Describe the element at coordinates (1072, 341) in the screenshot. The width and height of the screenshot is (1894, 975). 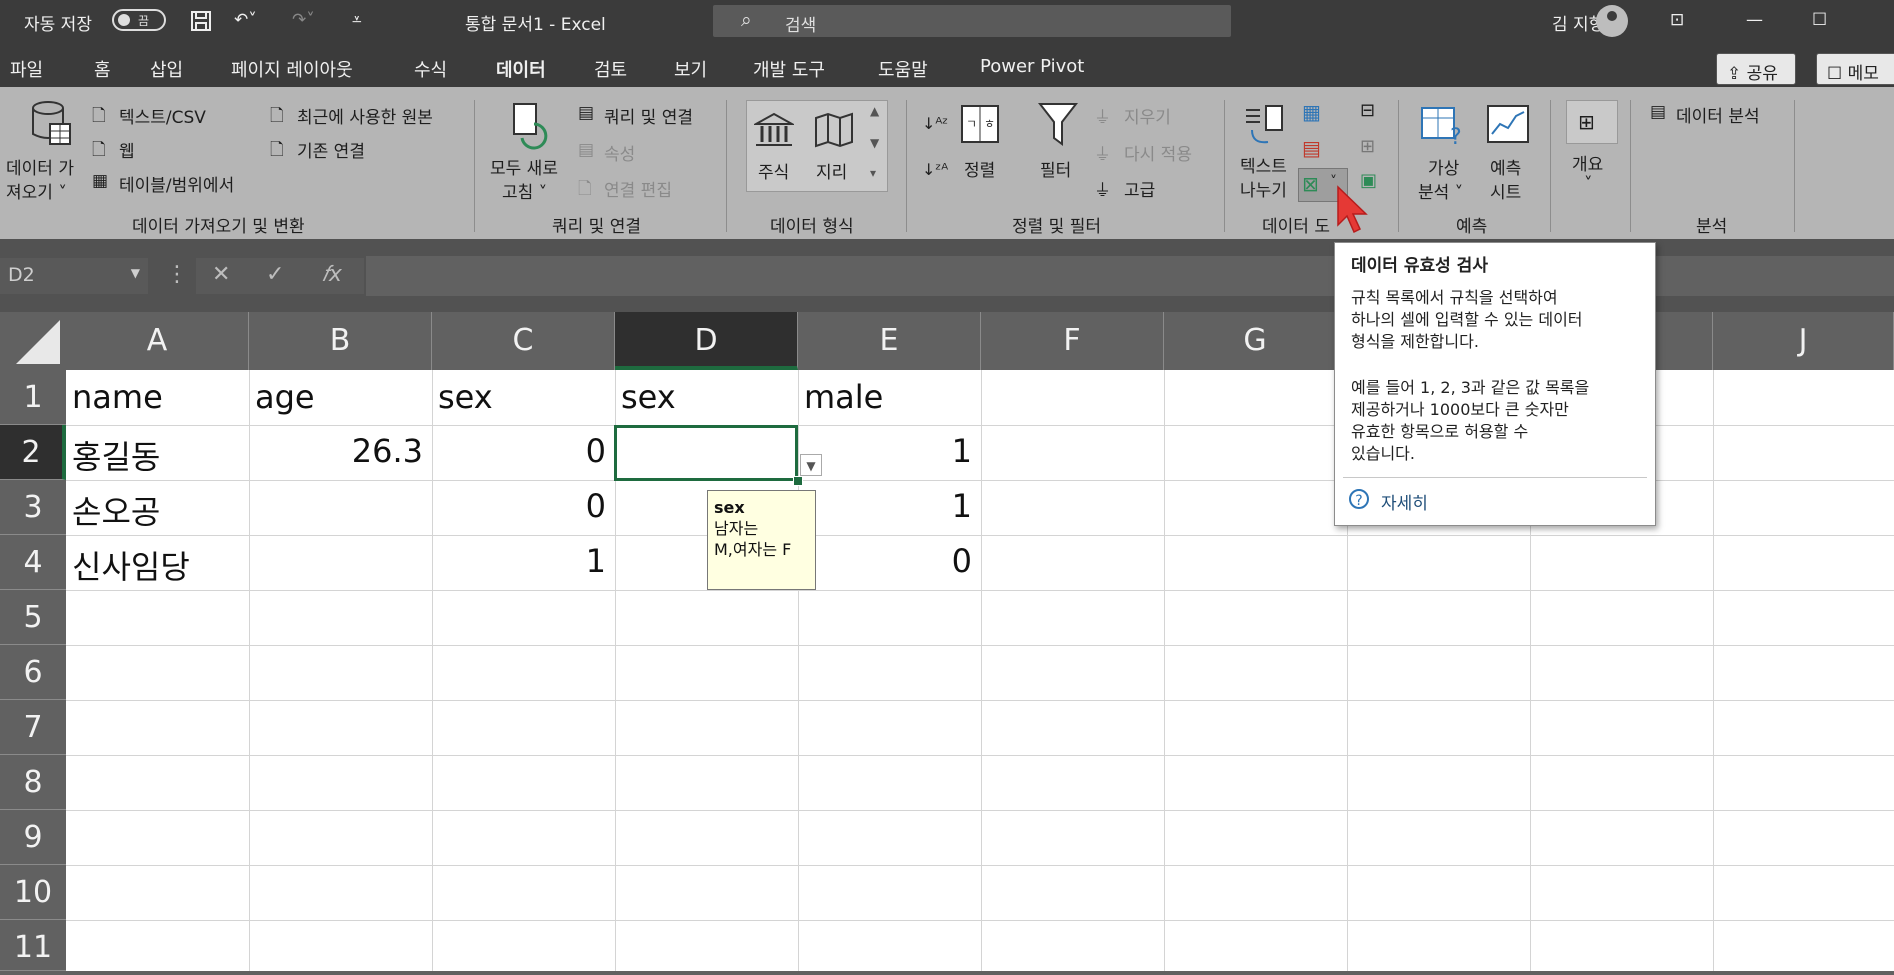
I see `column-header-f: F` at that location.